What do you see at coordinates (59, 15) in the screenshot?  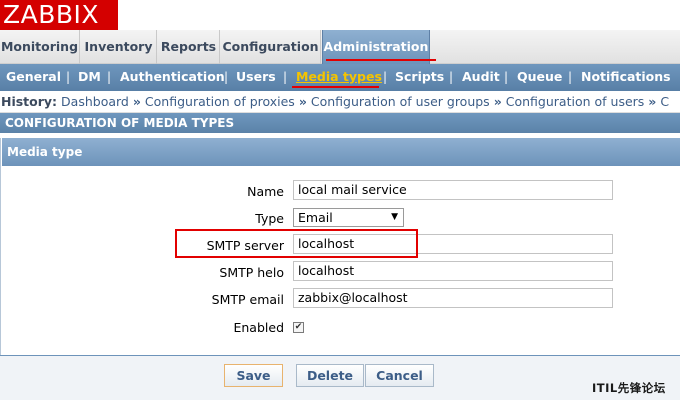 I see `zabbix-logo: ZABBIX` at bounding box center [59, 15].